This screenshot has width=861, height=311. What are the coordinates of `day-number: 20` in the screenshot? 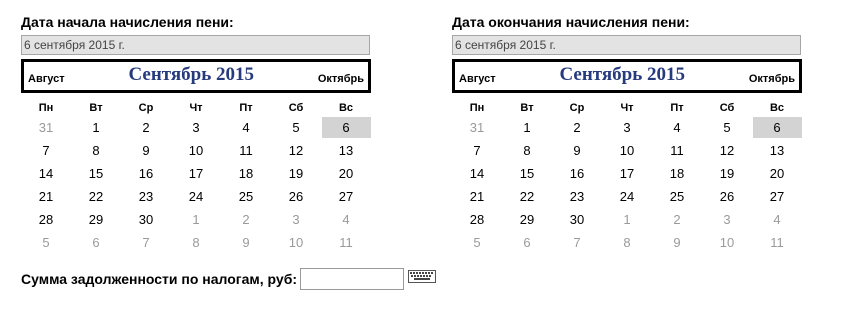 It's located at (346, 173).